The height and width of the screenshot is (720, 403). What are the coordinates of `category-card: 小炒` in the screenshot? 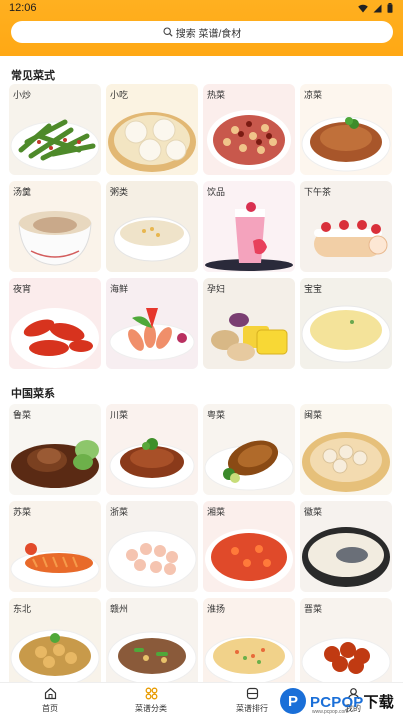 It's located at (55, 129).